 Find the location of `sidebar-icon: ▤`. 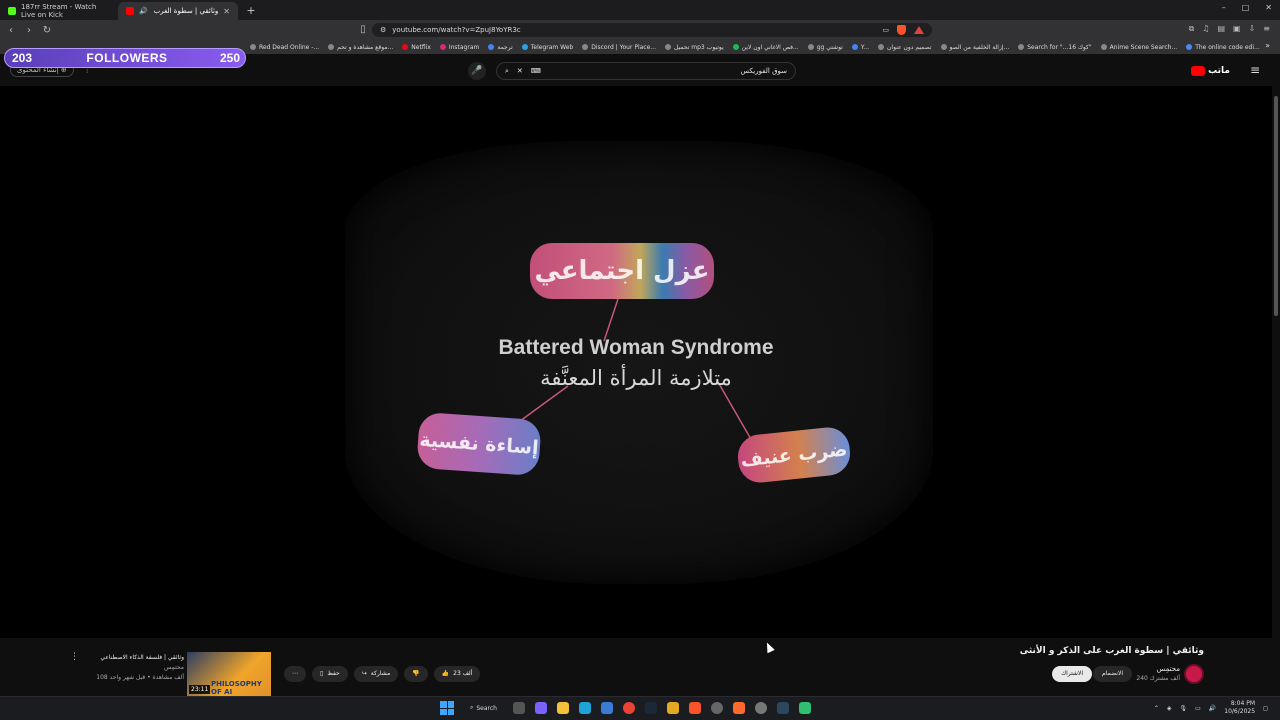

sidebar-icon: ▤ is located at coordinates (1221, 29).